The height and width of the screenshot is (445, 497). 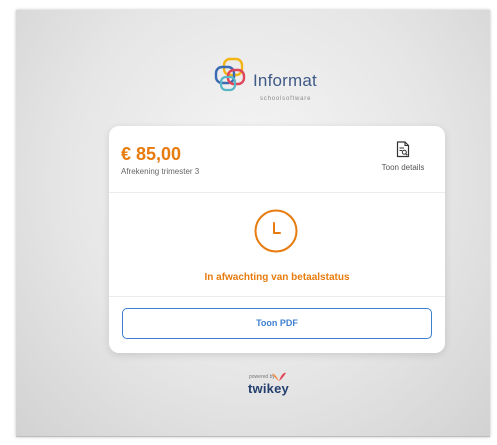 What do you see at coordinates (403, 167) in the screenshot?
I see `show-details-label: Toon details` at bounding box center [403, 167].